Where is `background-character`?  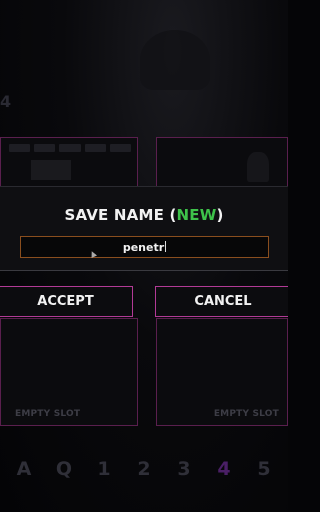
background-character is located at coordinates (175, 60).